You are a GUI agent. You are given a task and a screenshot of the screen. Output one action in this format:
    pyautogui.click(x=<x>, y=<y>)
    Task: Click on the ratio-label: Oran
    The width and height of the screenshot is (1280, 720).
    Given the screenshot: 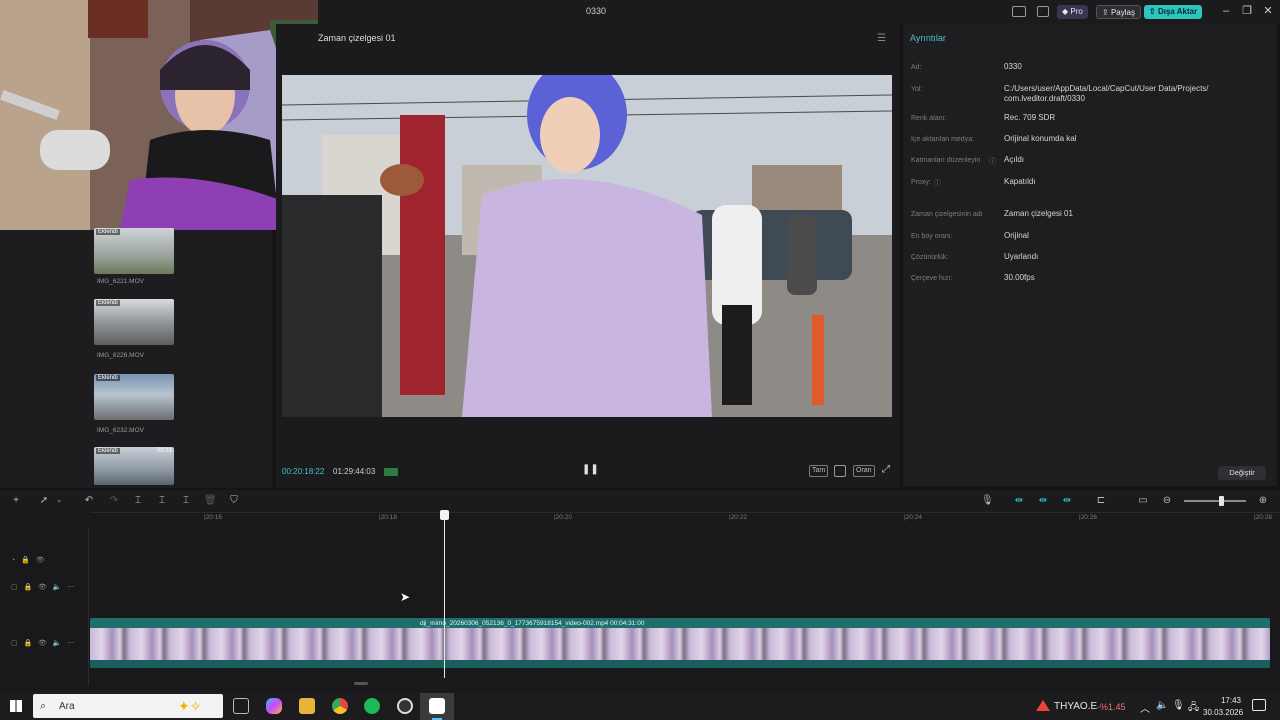 What is the action you would take?
    pyautogui.click(x=864, y=470)
    